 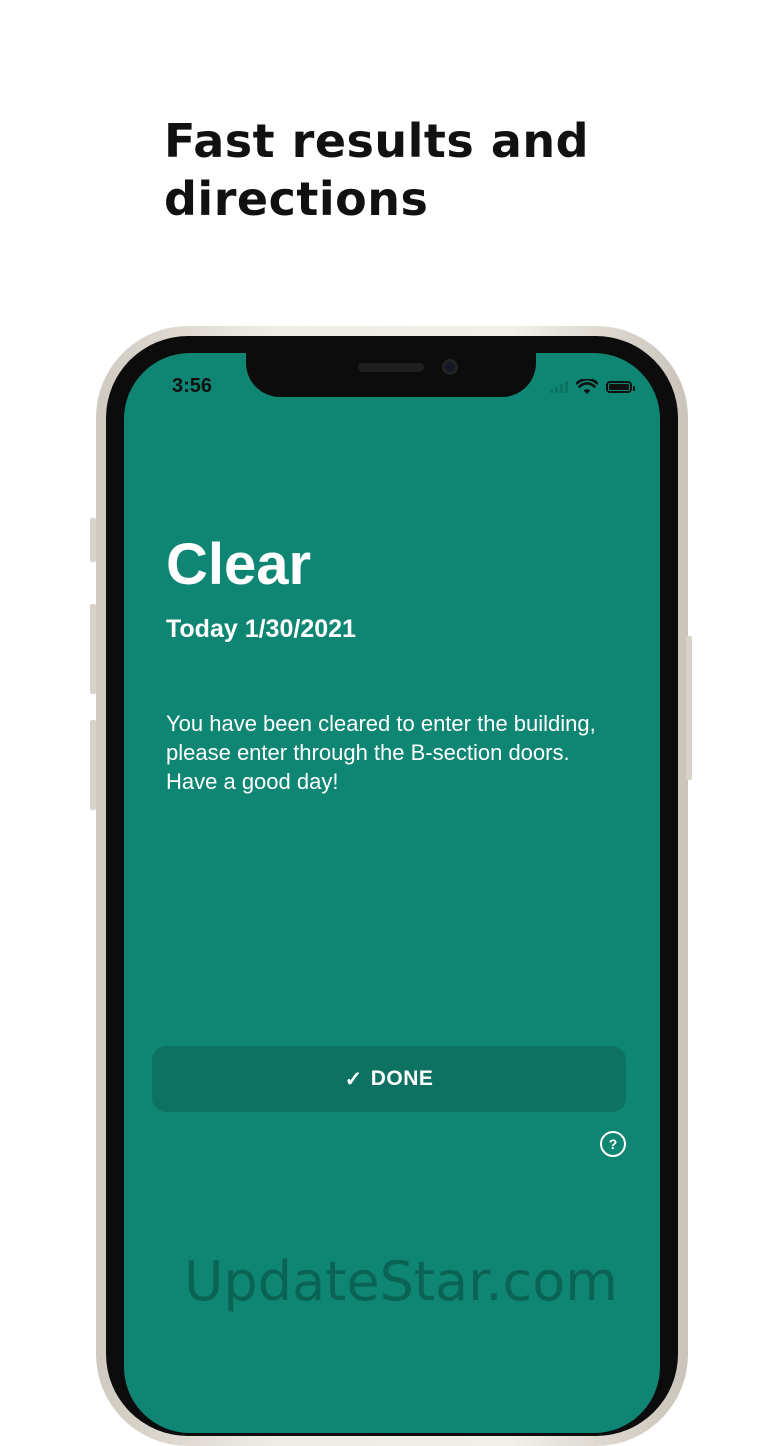 What do you see at coordinates (402, 1078) in the screenshot?
I see `done-button-label: DONE` at bounding box center [402, 1078].